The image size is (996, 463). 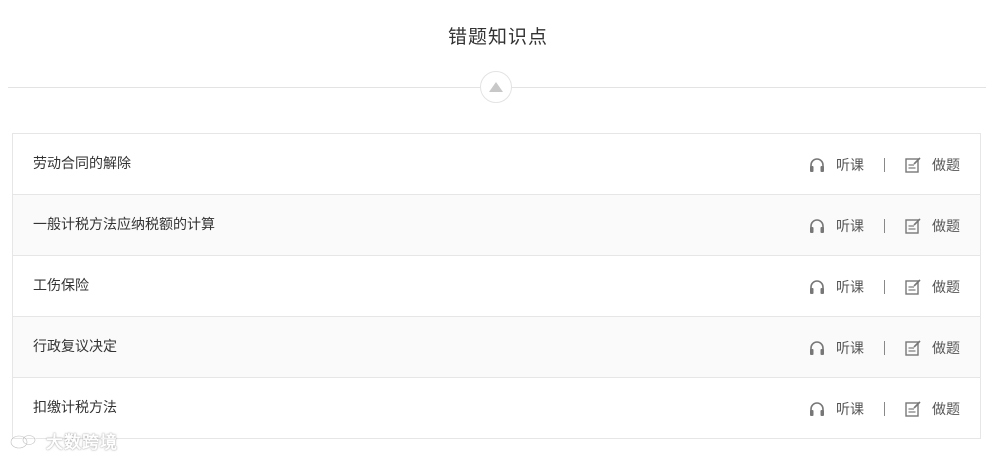 I want to click on collapse-button, so click(x=496, y=87).